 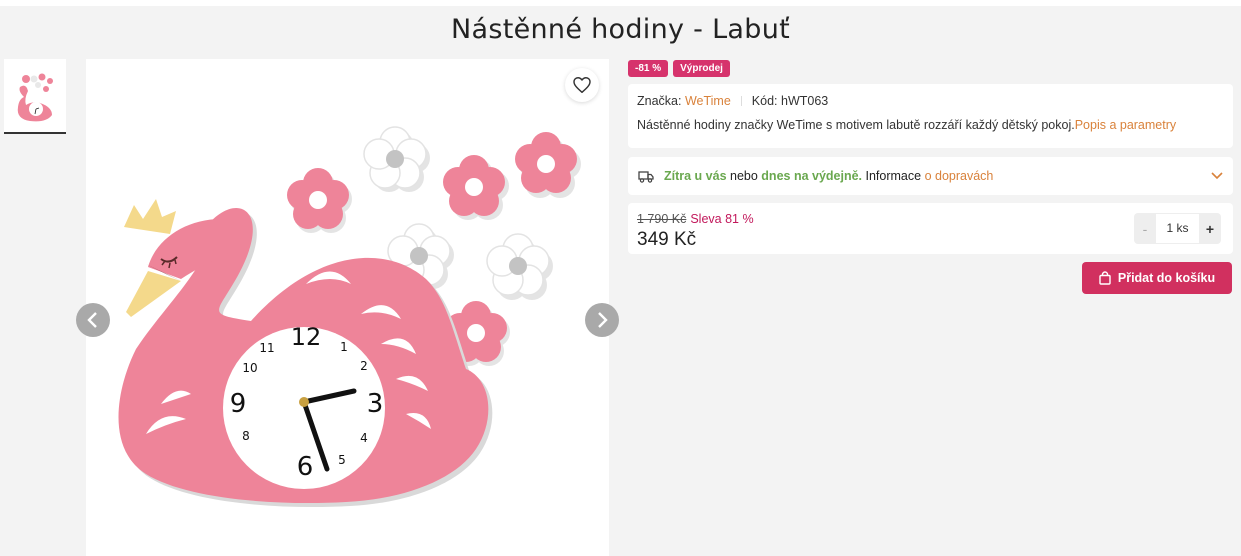 I want to click on quantity-stepper: - 1 ks +, so click(x=1177, y=228).